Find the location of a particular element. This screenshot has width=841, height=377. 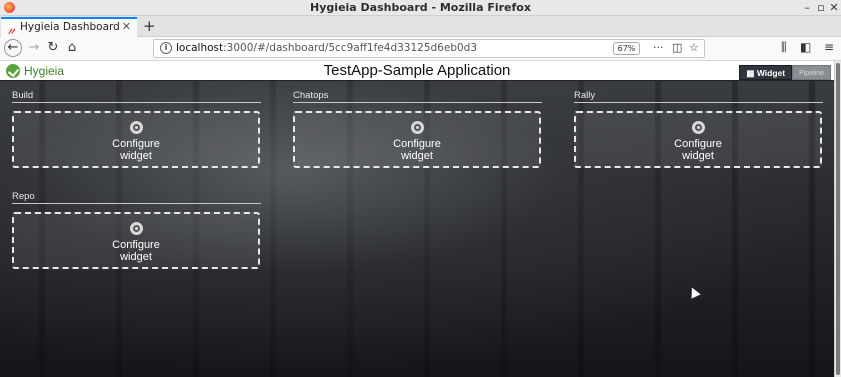

widget-repo: Repo Configure widget is located at coordinates (136, 230).